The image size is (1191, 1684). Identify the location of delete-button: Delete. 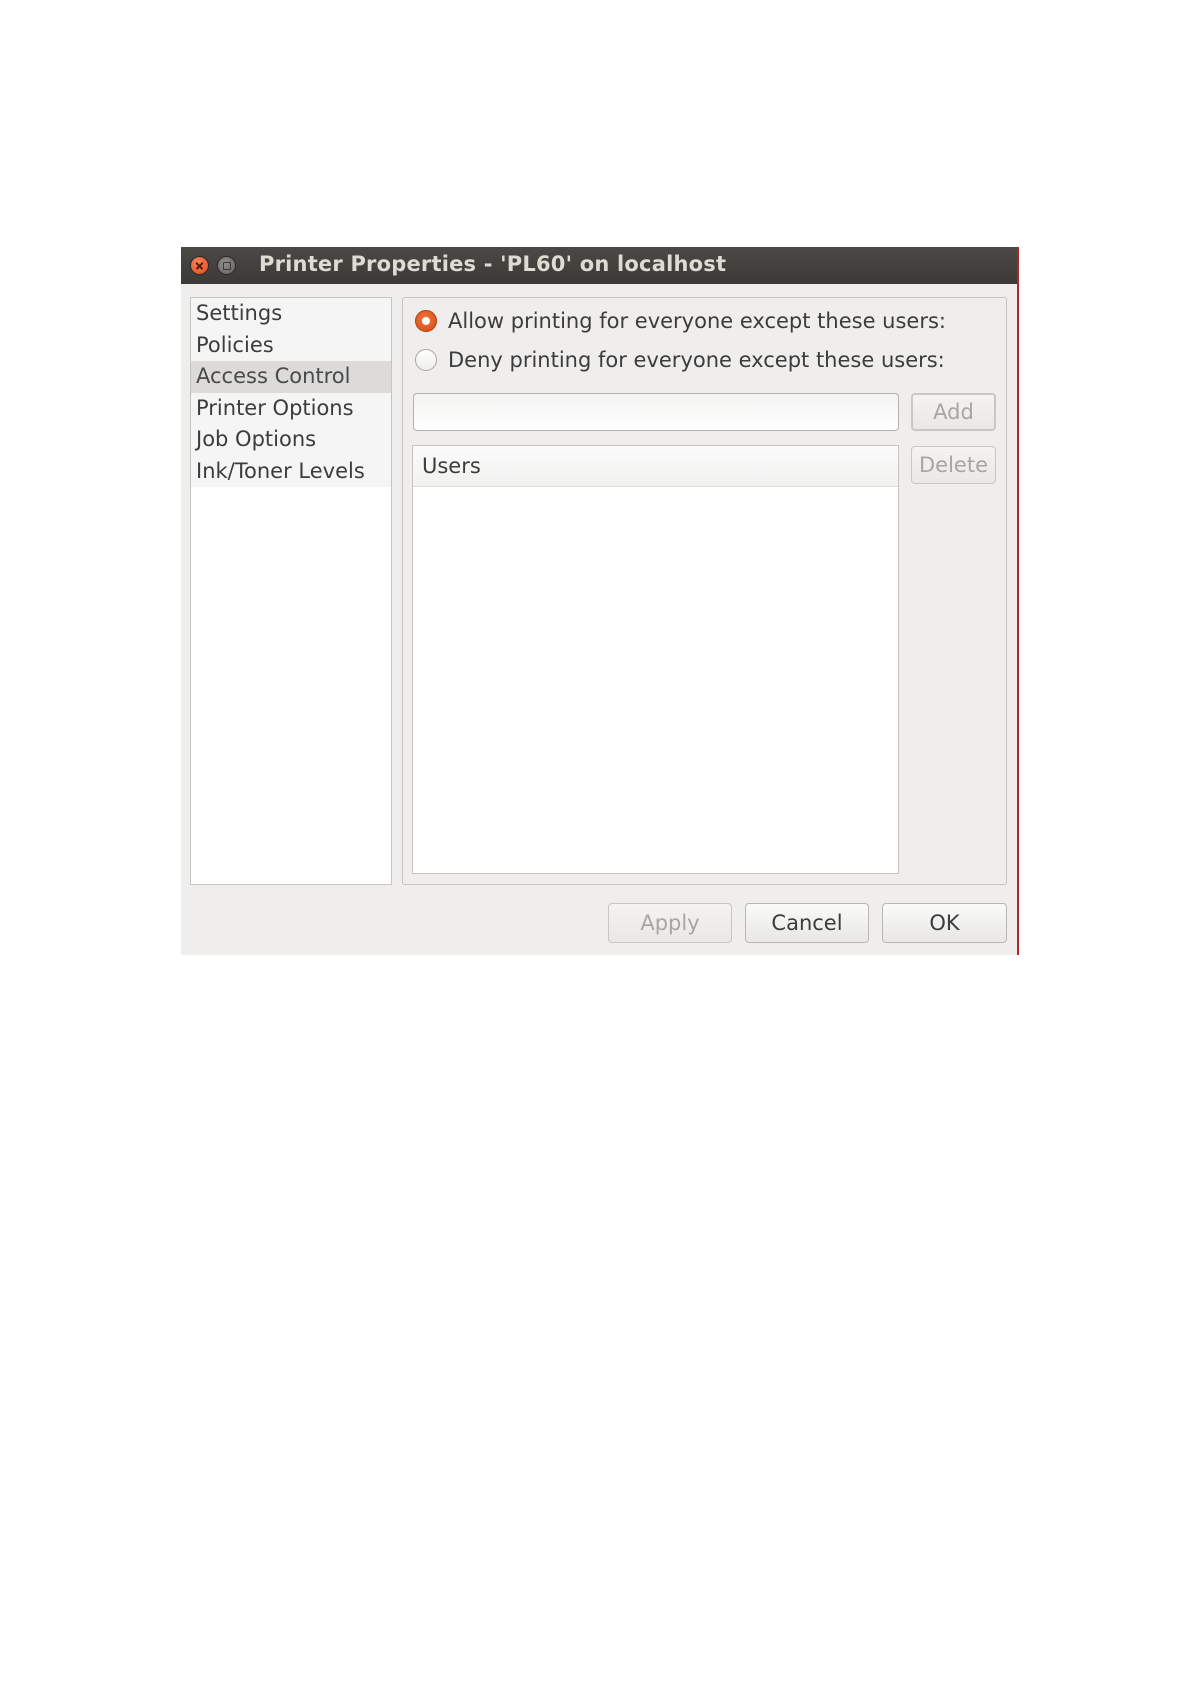
(953, 465).